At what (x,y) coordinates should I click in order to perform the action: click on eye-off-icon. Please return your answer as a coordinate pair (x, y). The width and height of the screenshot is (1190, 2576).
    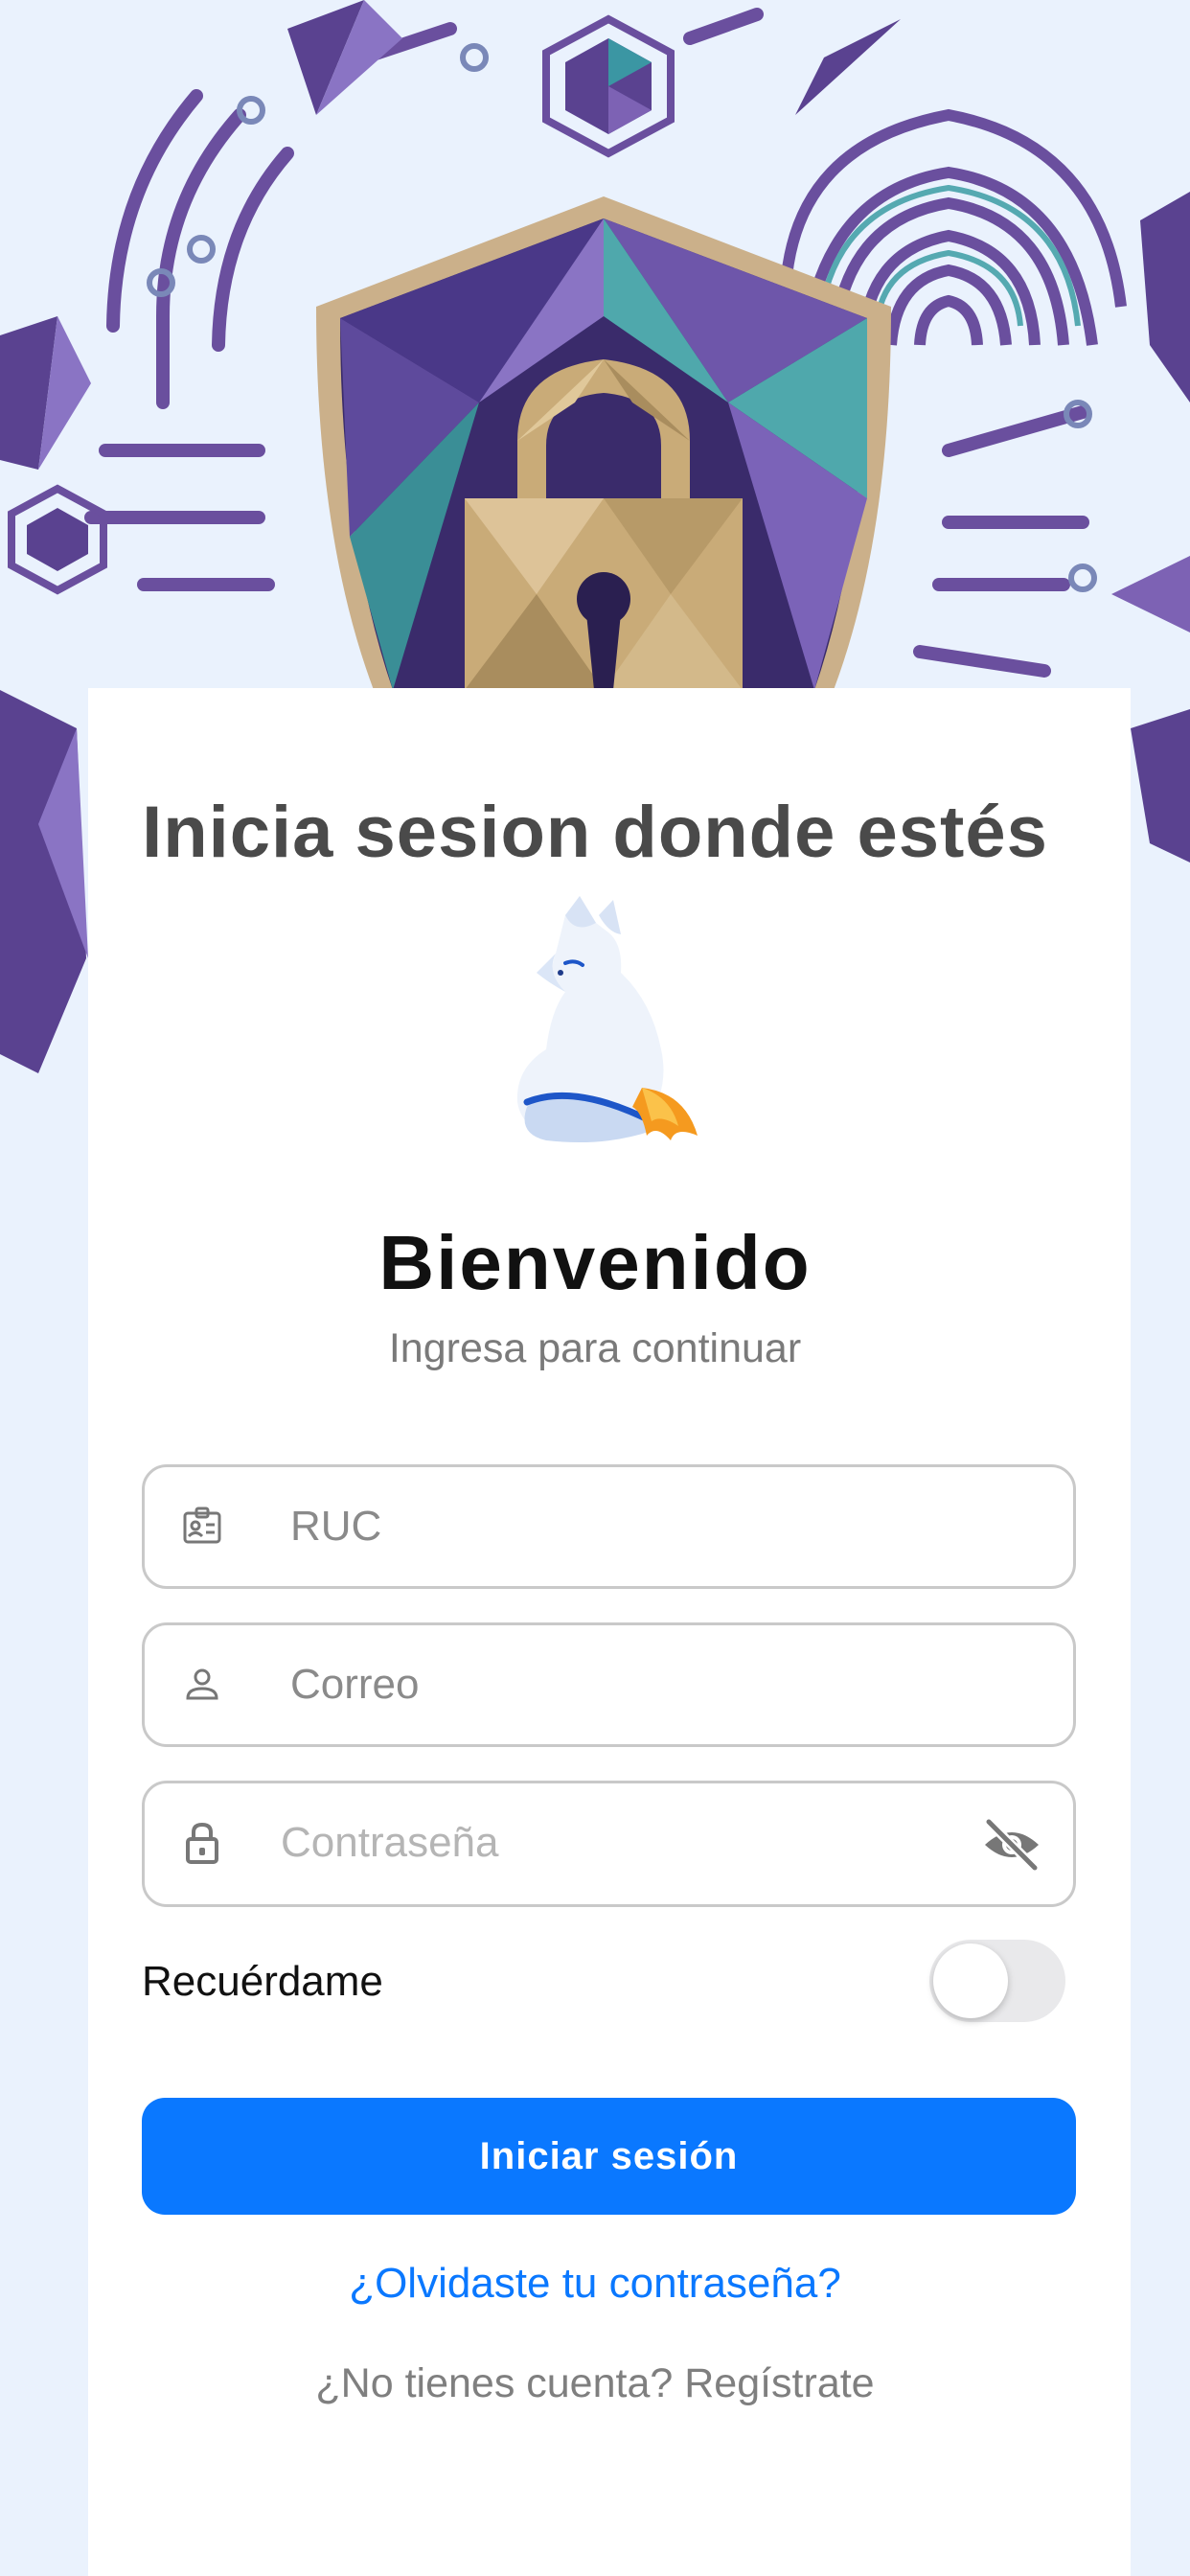
    Looking at the image, I should click on (1012, 1845).